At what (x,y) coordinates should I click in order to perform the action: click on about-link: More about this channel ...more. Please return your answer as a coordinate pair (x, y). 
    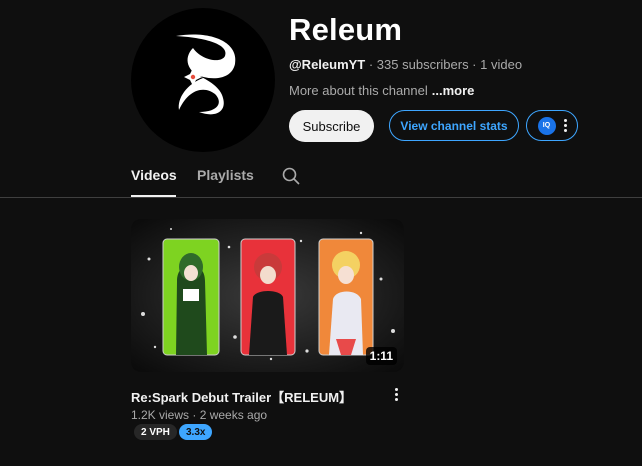
    Looking at the image, I should click on (381, 90).